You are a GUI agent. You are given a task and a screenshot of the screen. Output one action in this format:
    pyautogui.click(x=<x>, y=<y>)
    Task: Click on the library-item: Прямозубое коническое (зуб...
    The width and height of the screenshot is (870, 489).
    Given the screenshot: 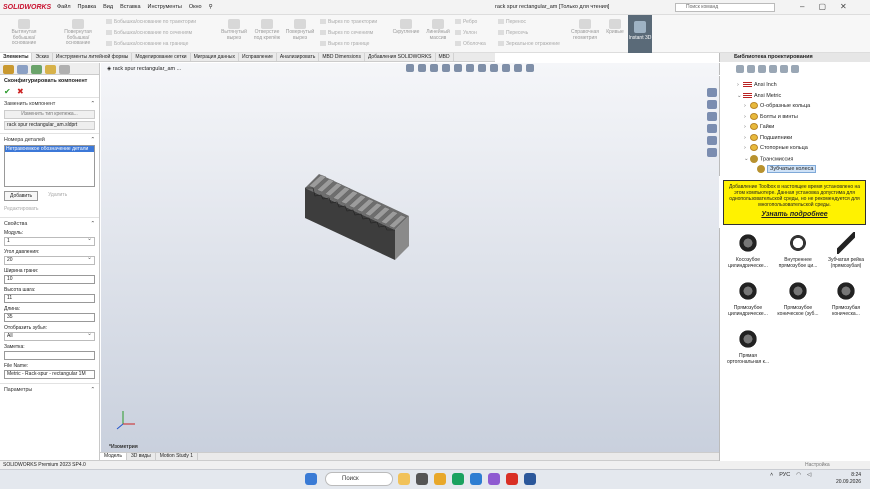 What is the action you would take?
    pyautogui.click(x=798, y=298)
    